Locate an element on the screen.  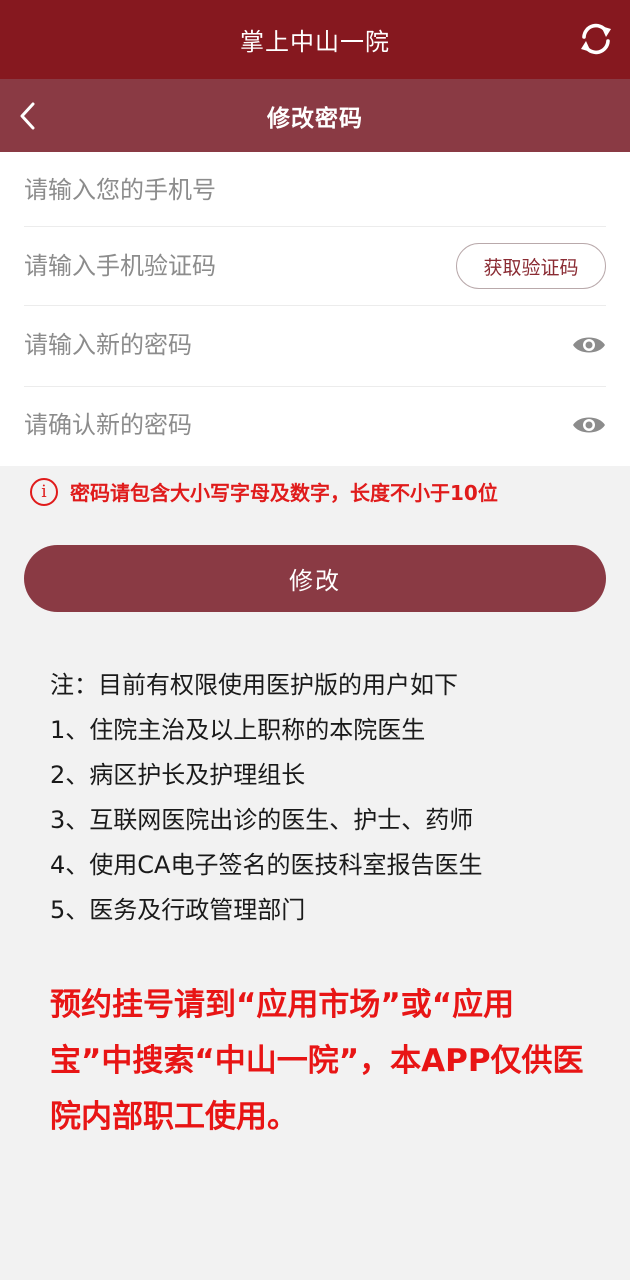
new-password-row is located at coordinates (315, 345).